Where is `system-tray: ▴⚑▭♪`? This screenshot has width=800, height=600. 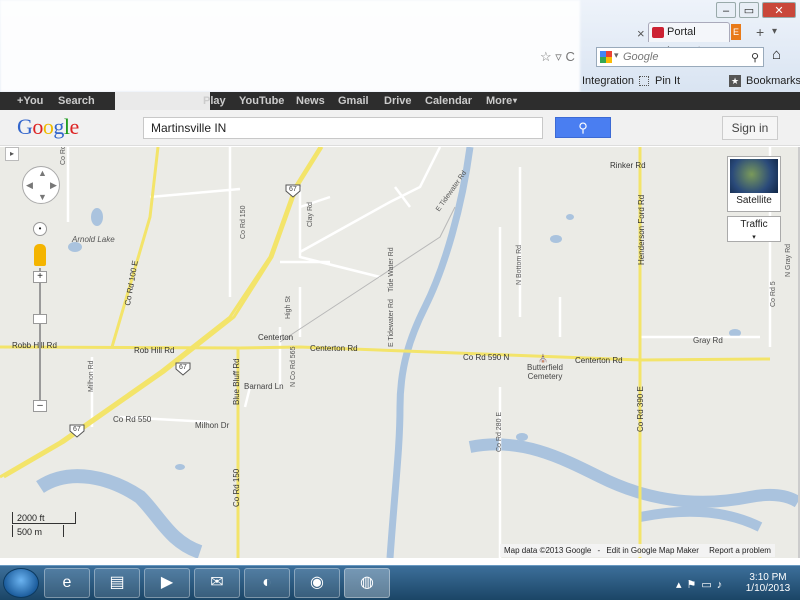 system-tray: ▴⚑▭♪ is located at coordinates (701, 584).